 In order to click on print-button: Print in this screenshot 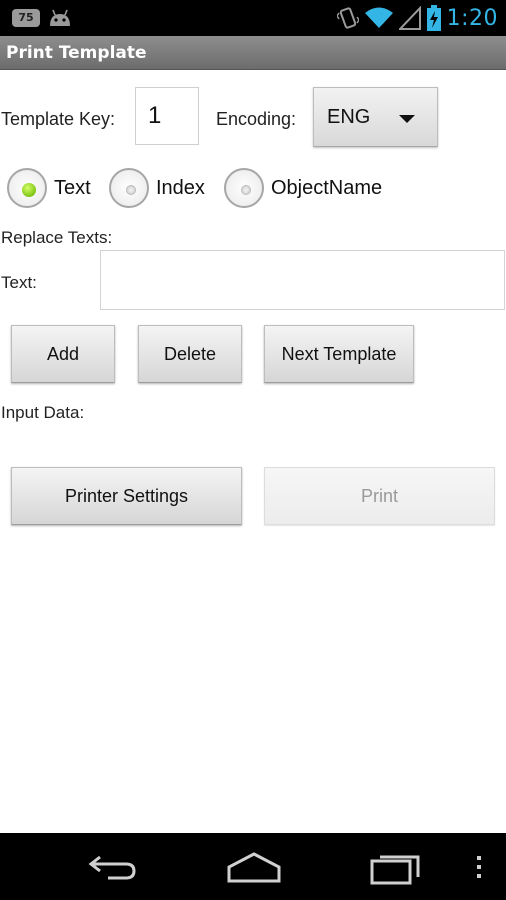, I will do `click(379, 496)`.